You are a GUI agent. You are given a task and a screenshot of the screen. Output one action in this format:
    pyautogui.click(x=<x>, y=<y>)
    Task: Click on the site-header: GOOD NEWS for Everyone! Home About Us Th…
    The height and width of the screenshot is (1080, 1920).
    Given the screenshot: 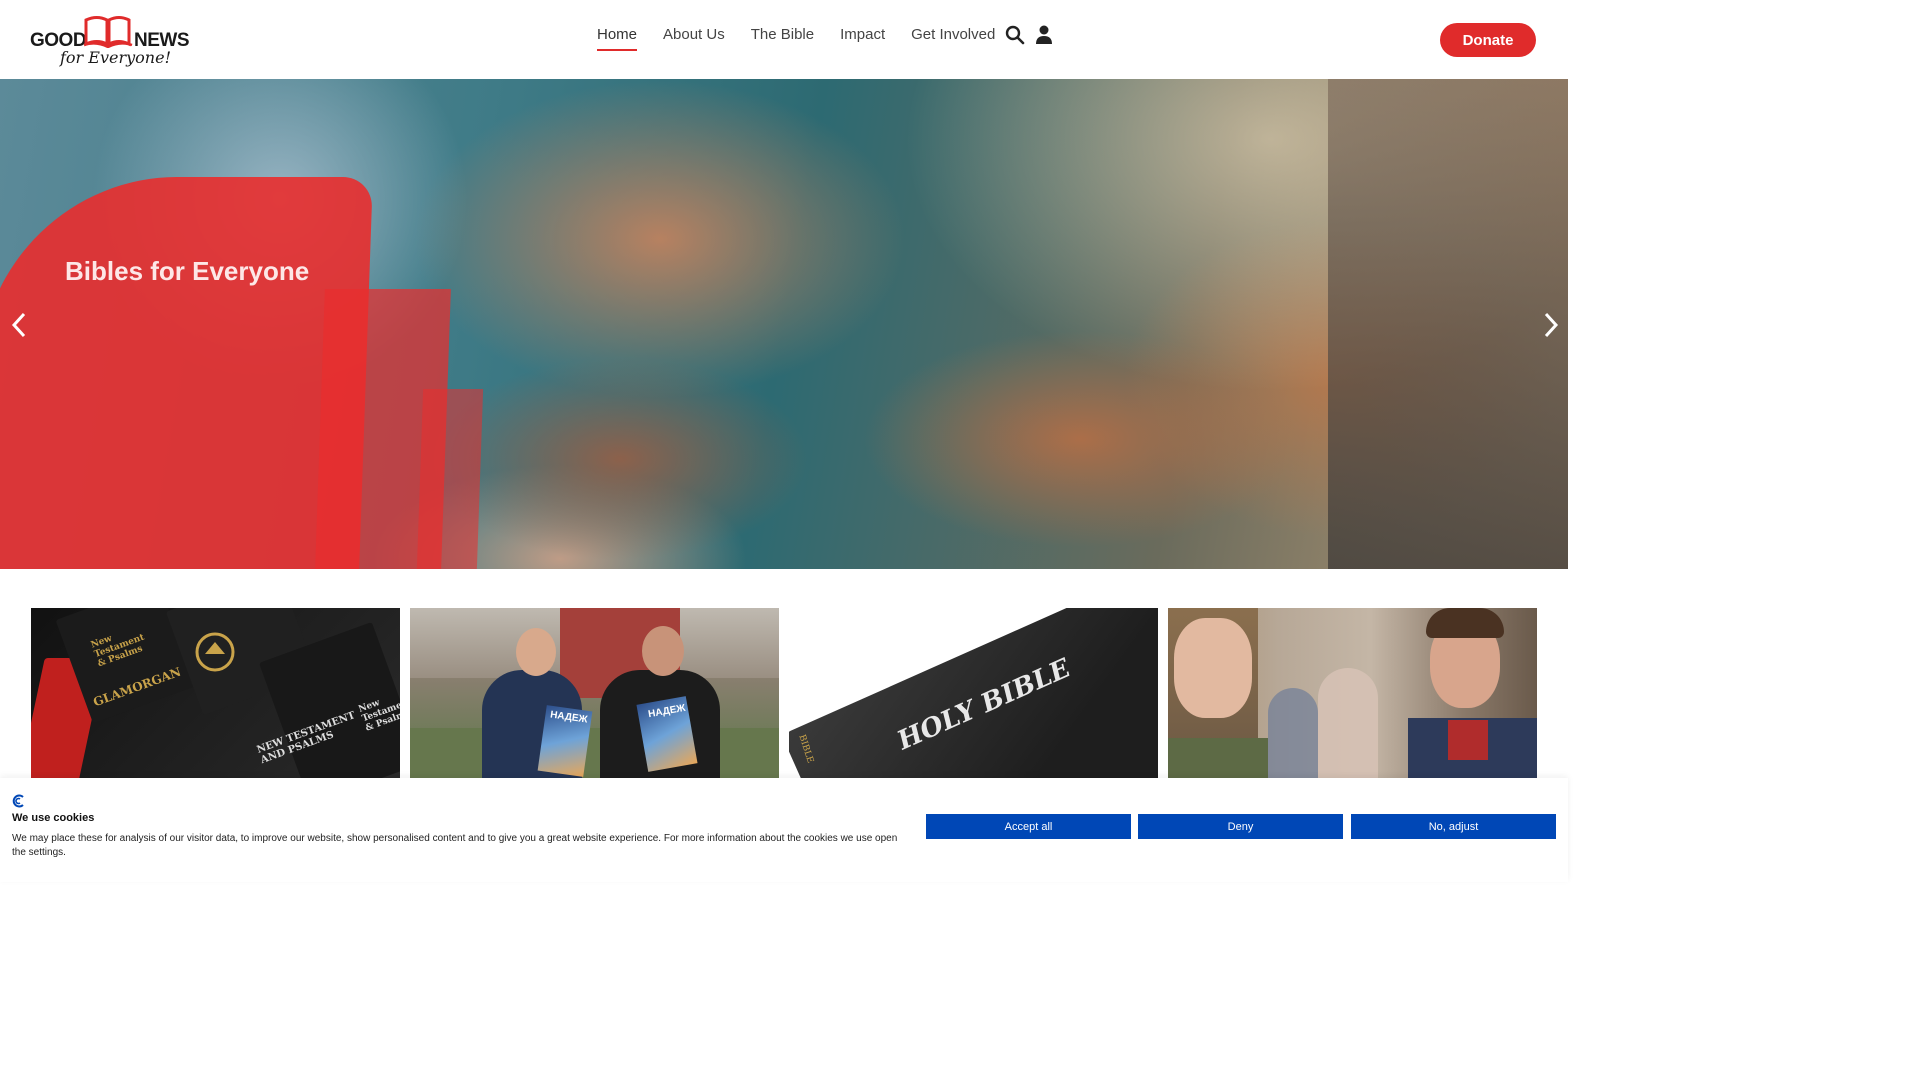 What is the action you would take?
    pyautogui.click(x=784, y=39)
    